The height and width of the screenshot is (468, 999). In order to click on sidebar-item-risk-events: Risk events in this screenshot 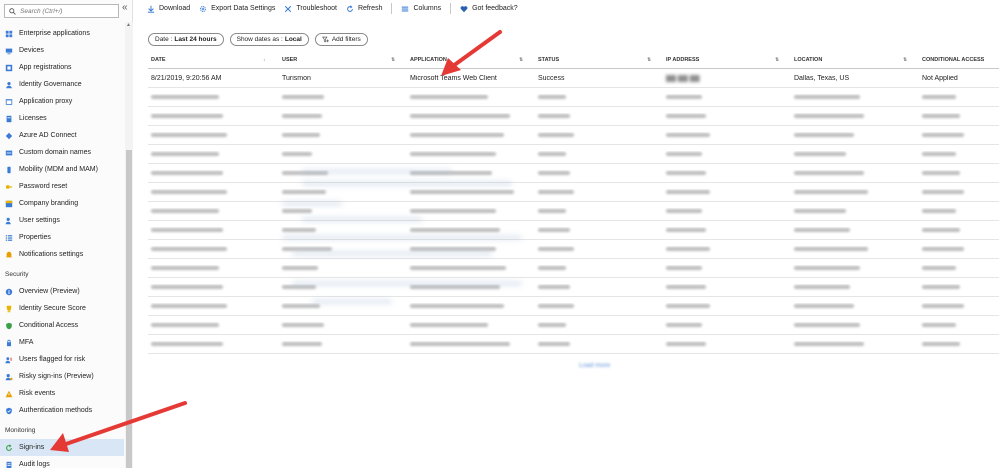, I will do `click(62, 393)`.